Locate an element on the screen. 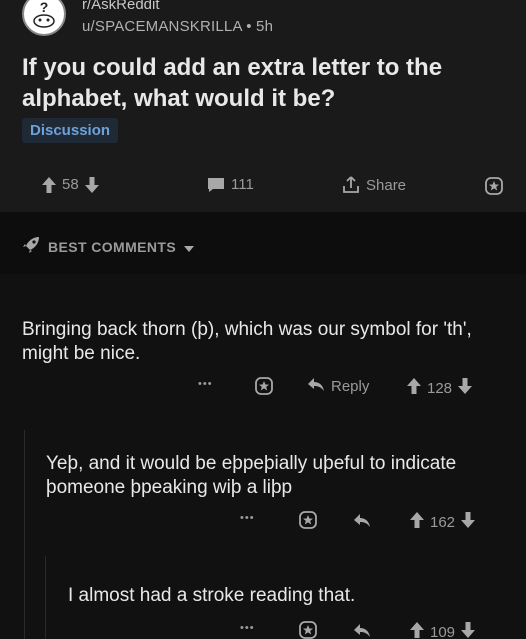 This screenshot has width=526, height=639. chevron-down-icon is located at coordinates (189, 247).